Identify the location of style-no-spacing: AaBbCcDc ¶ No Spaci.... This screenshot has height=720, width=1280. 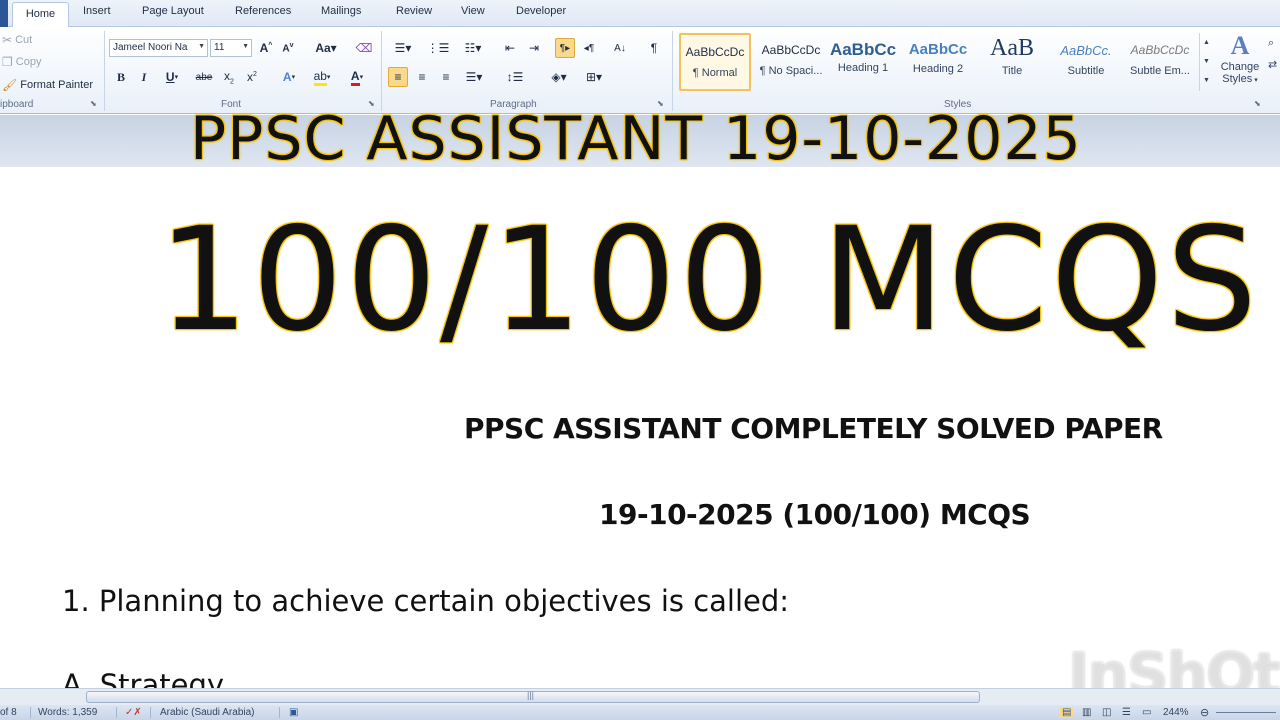
(791, 62).